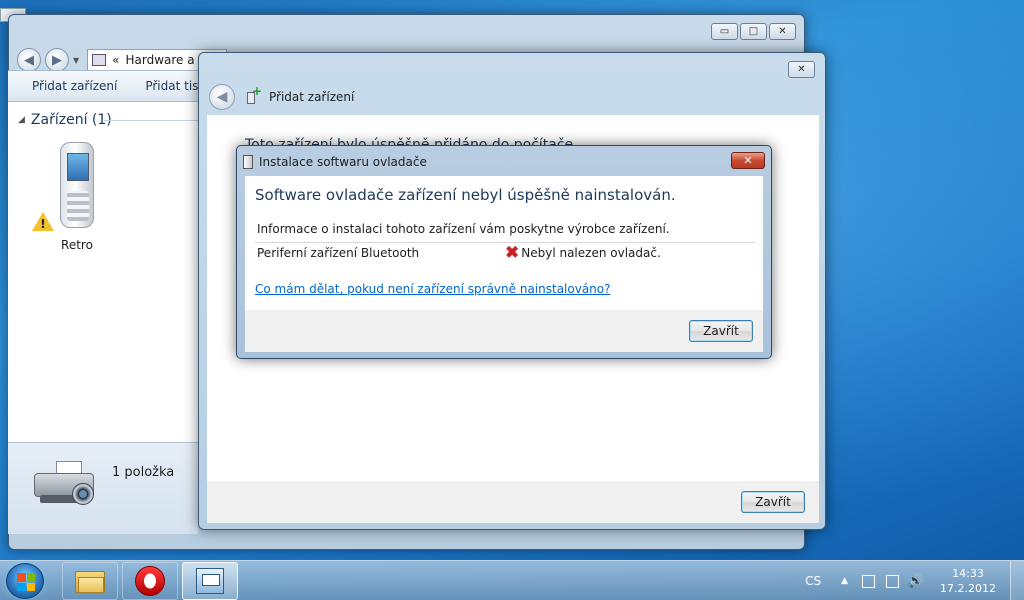 The height and width of the screenshot is (600, 1024). Describe the element at coordinates (721, 331) in the screenshot. I see `close-dialog-button: Zavřít` at that location.